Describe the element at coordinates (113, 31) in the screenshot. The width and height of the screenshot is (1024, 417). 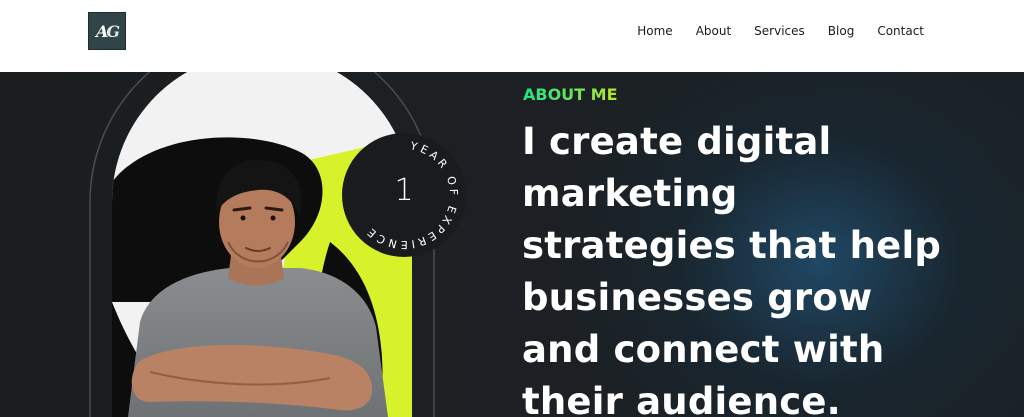
I see `logo-letter-g: G` at that location.